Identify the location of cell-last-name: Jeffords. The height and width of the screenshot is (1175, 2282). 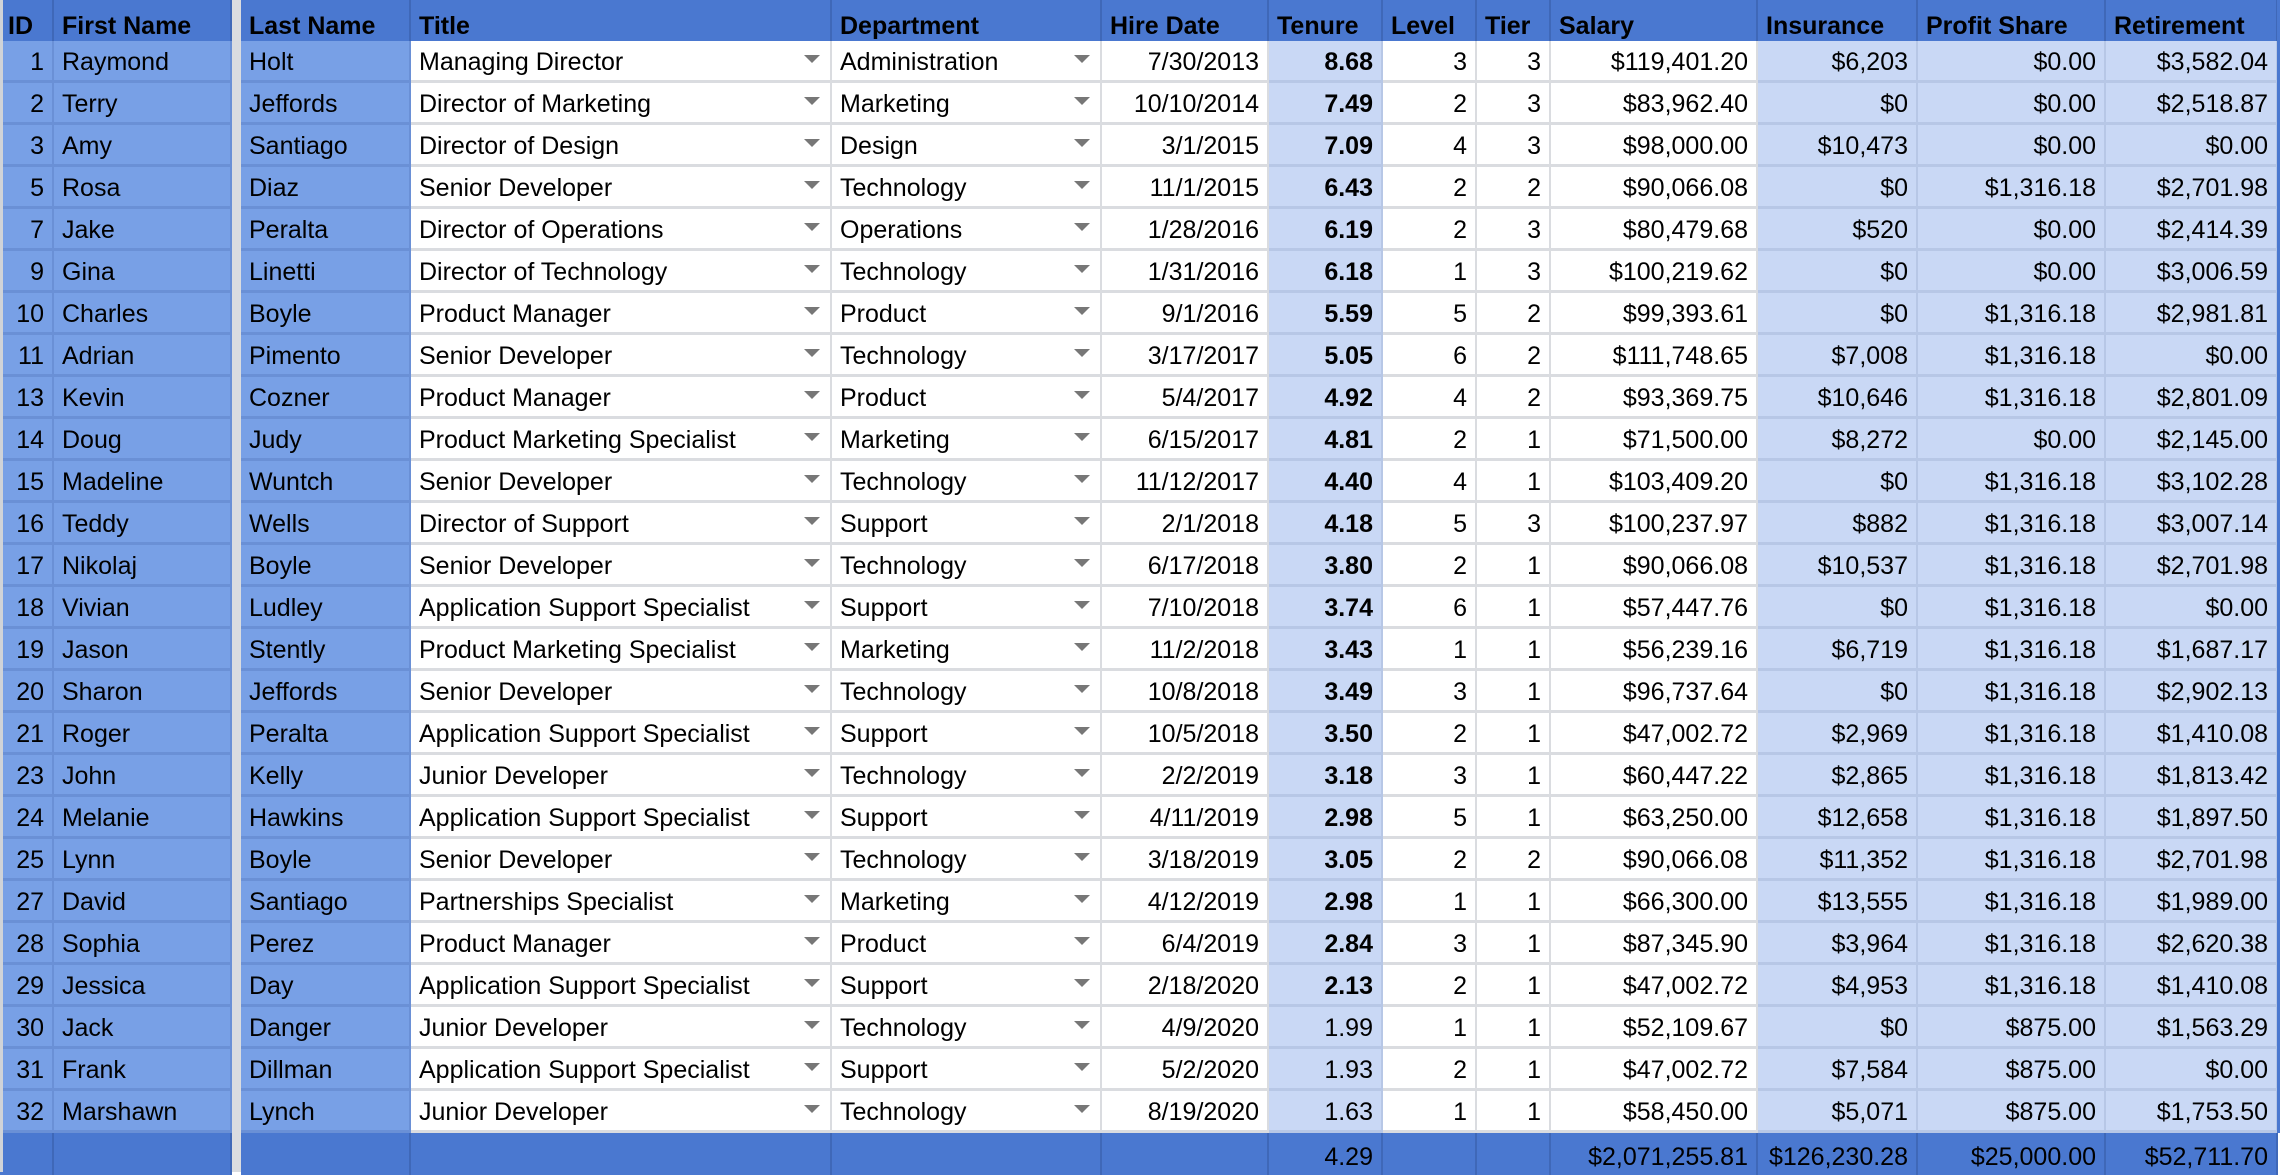
(326, 692).